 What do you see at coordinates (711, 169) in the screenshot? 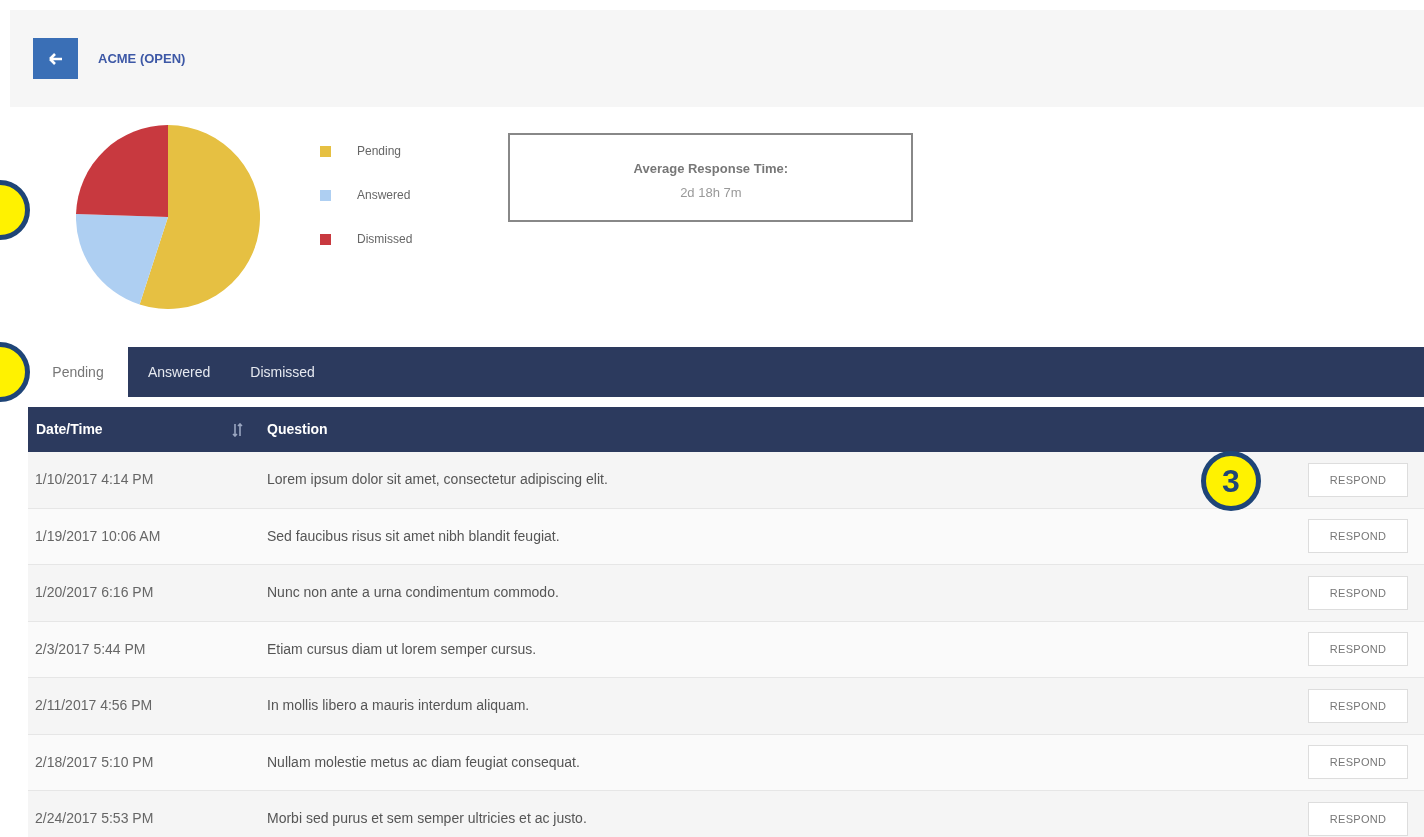
I see `response-time-label: Average Response Time:` at bounding box center [711, 169].